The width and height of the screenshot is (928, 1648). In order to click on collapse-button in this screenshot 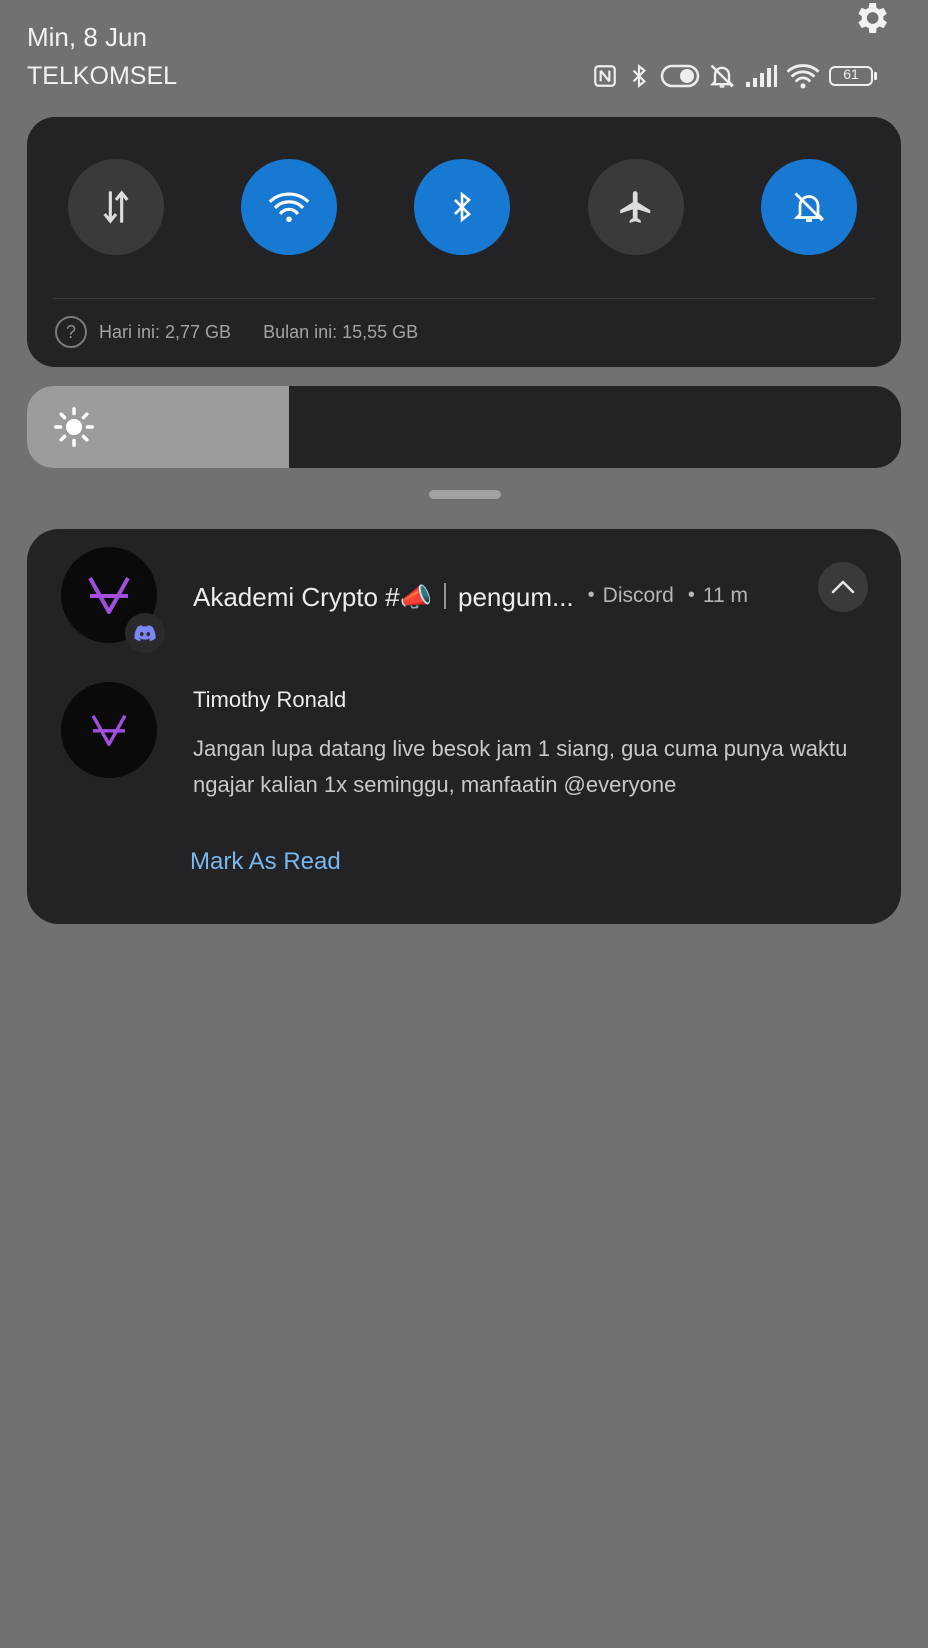, I will do `click(843, 587)`.